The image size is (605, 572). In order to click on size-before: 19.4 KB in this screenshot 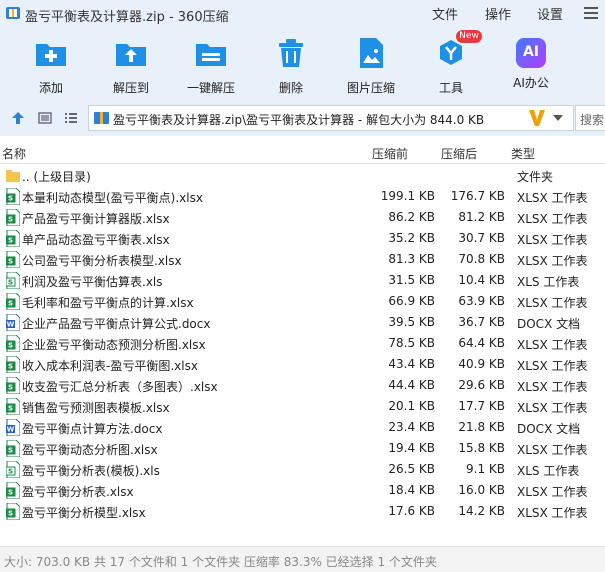, I will do `click(411, 448)`.